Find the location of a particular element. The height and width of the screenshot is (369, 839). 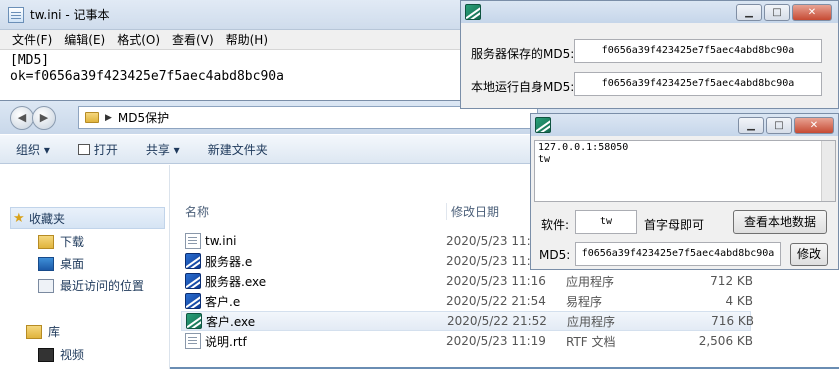

notepad-text-area: [MD5] ok=f0656a39f423425e7f5aec4abd8bc90a is located at coordinates (230, 69).